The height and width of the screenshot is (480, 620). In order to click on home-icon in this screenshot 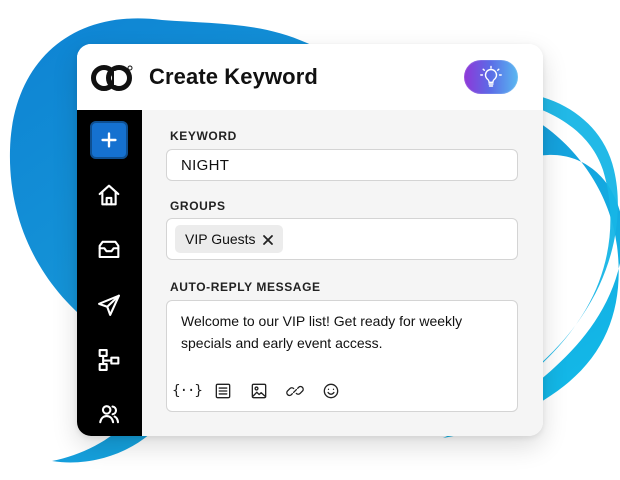, I will do `click(109, 195)`.